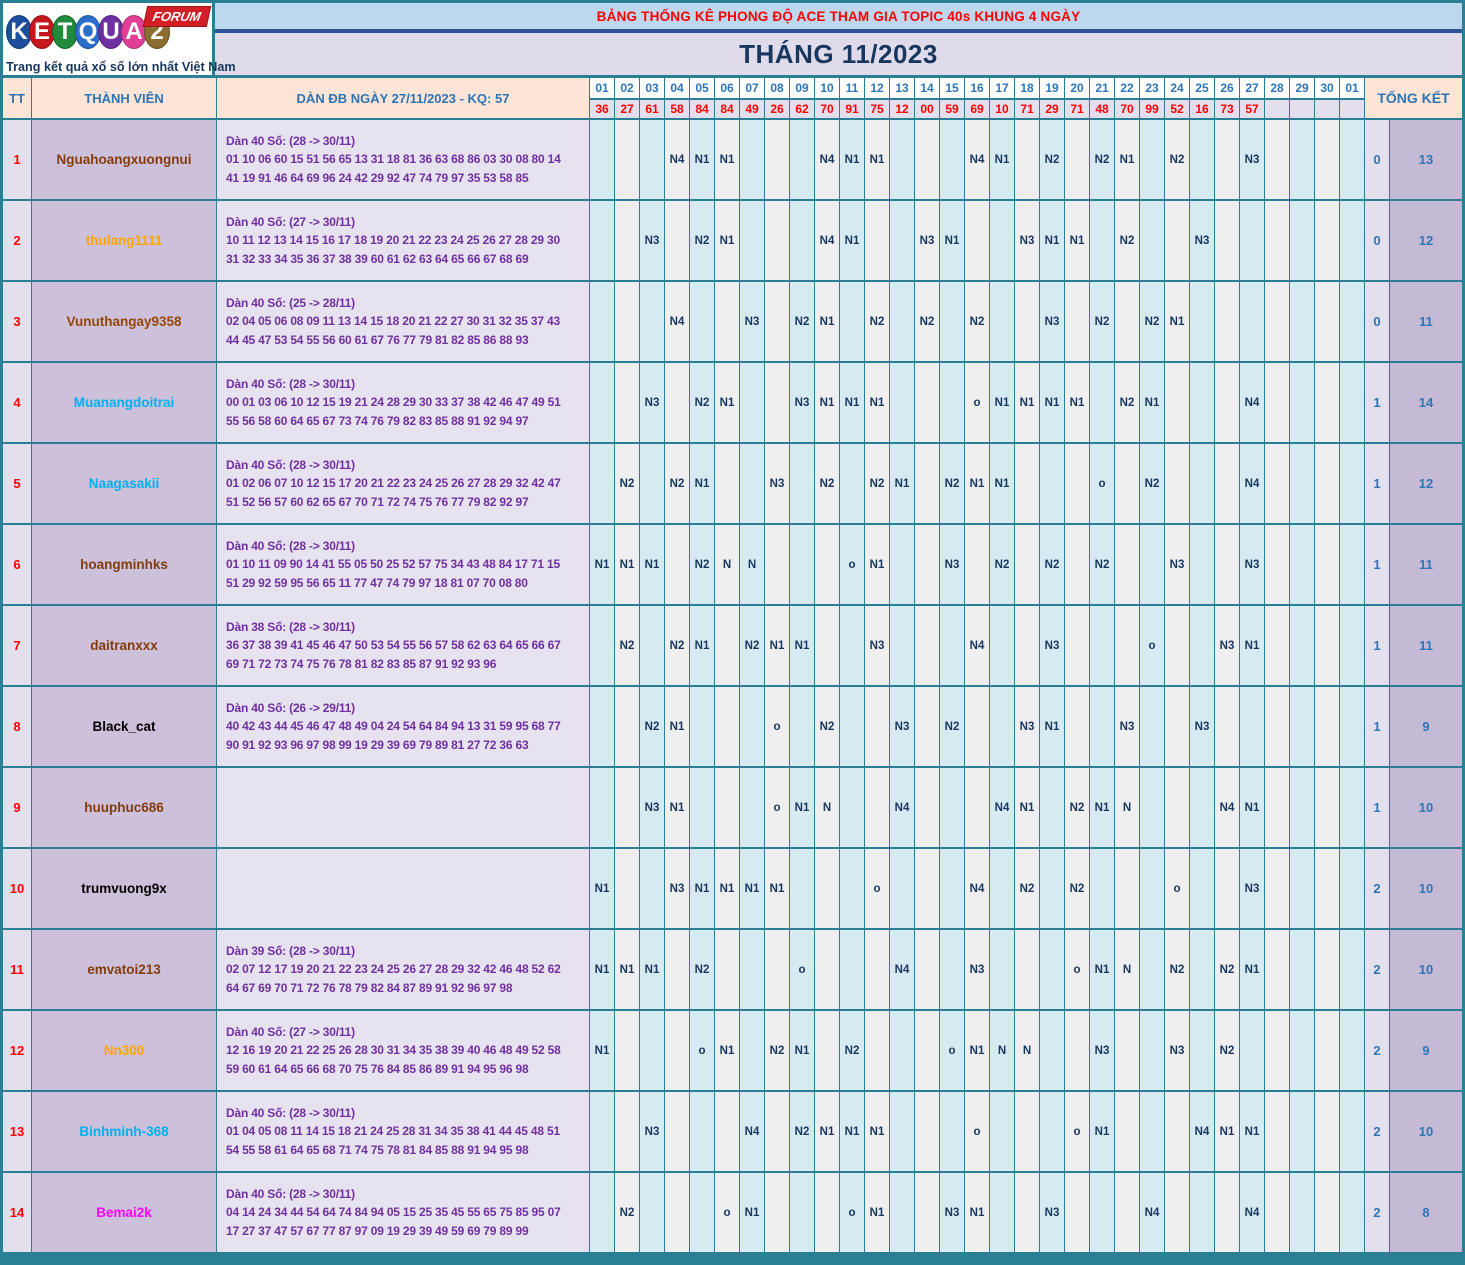  I want to click on total-second-cell: 10, so click(1426, 807).